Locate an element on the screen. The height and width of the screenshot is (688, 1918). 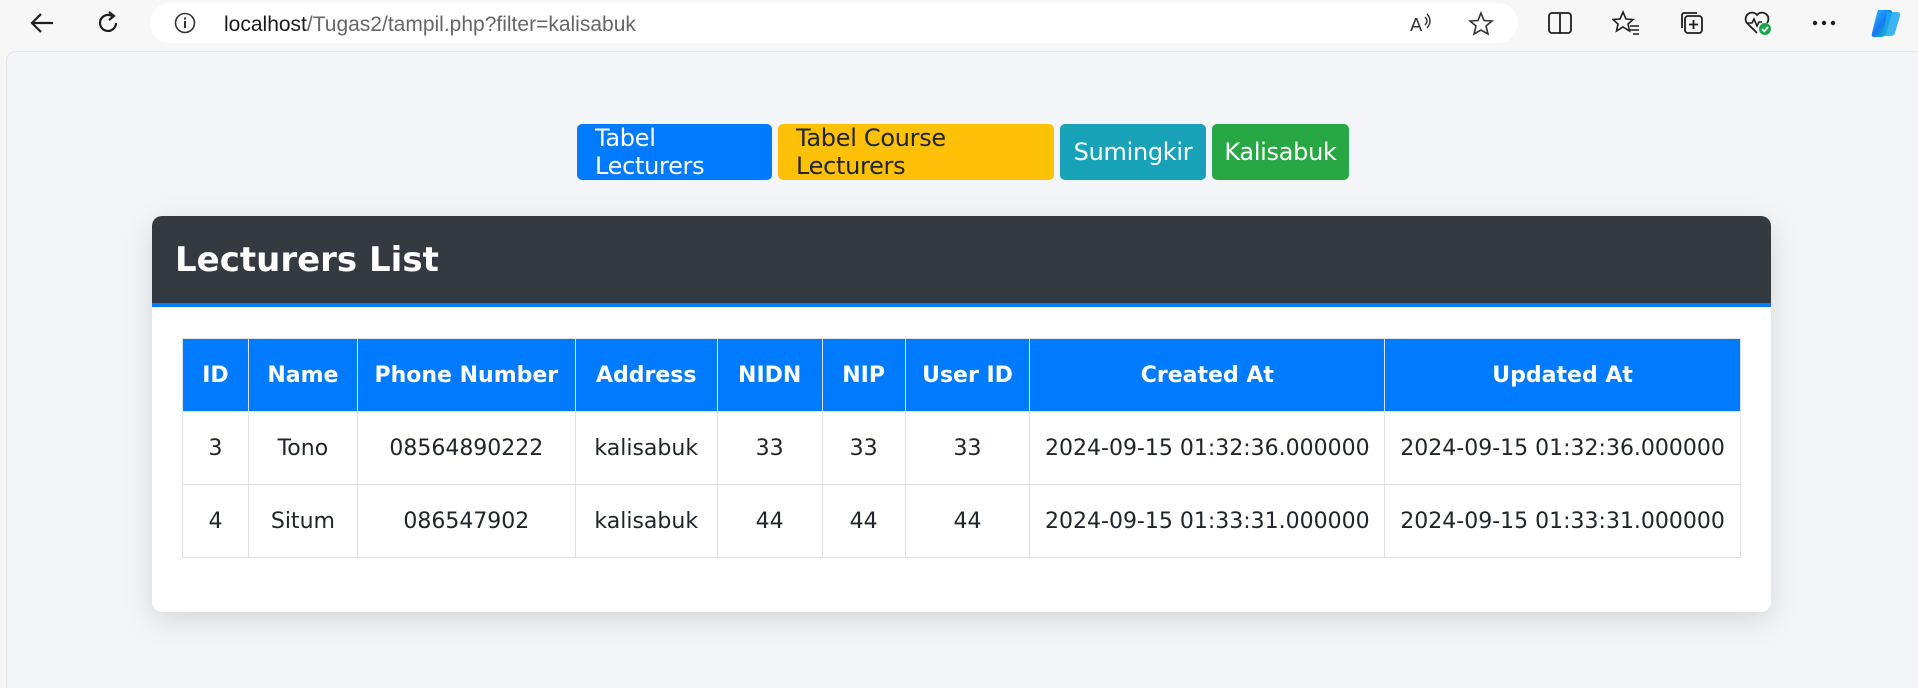
card-title: Lecturers List is located at coordinates (307, 259).